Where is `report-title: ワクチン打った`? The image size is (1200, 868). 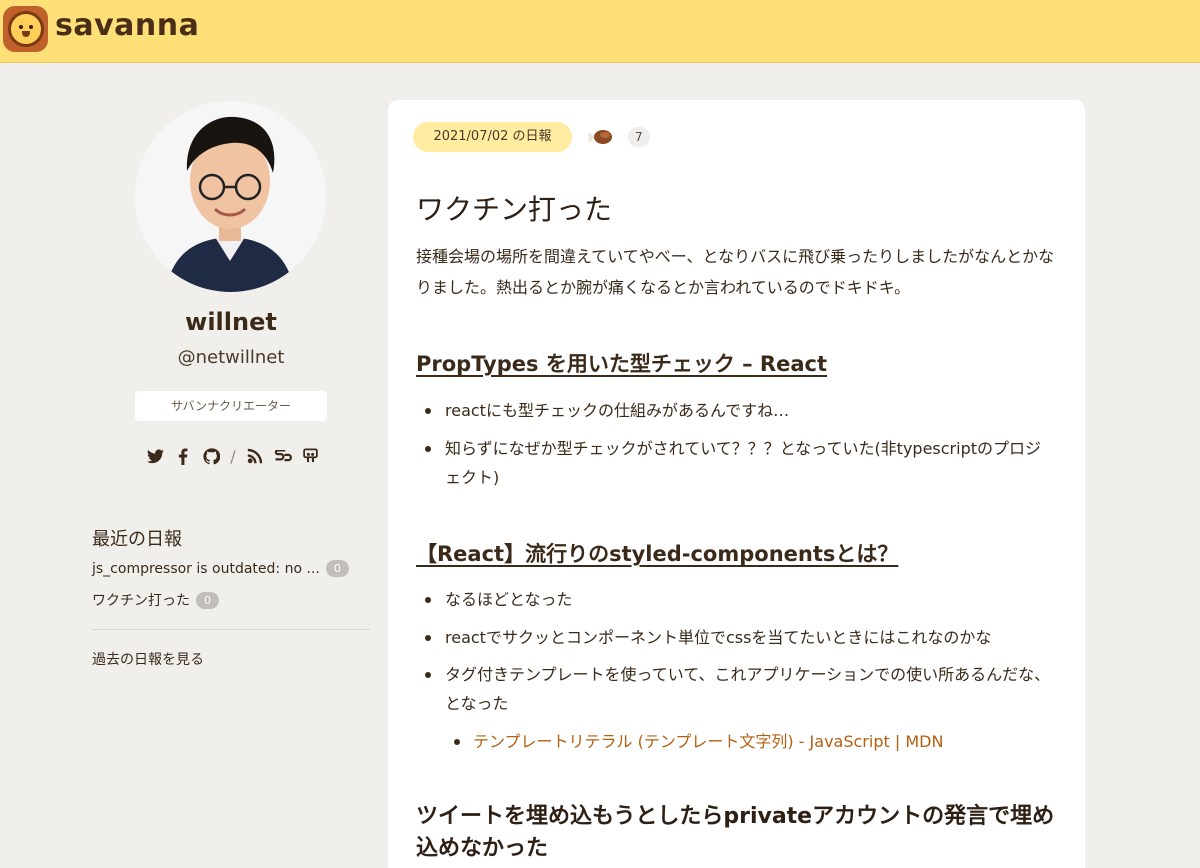 report-title: ワクチン打った is located at coordinates (514, 209).